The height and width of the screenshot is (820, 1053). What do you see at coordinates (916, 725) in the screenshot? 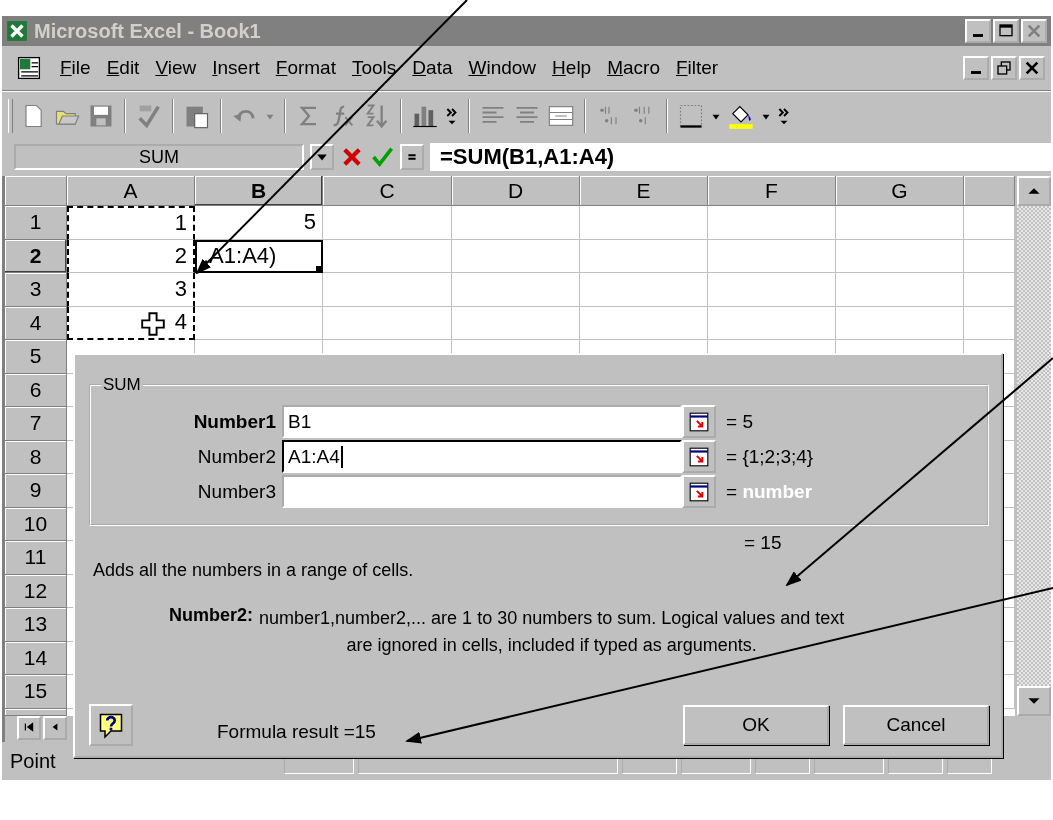
I see `cancel-button: Cancel` at bounding box center [916, 725].